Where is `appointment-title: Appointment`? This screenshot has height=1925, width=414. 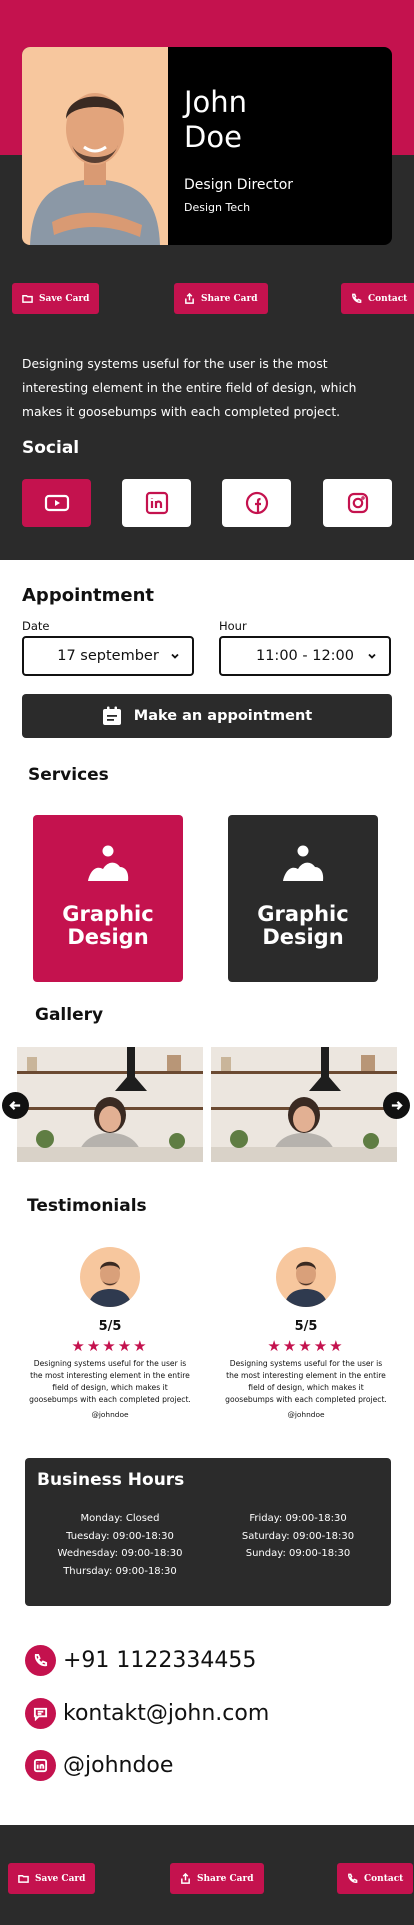
appointment-title: Appointment is located at coordinates (88, 595).